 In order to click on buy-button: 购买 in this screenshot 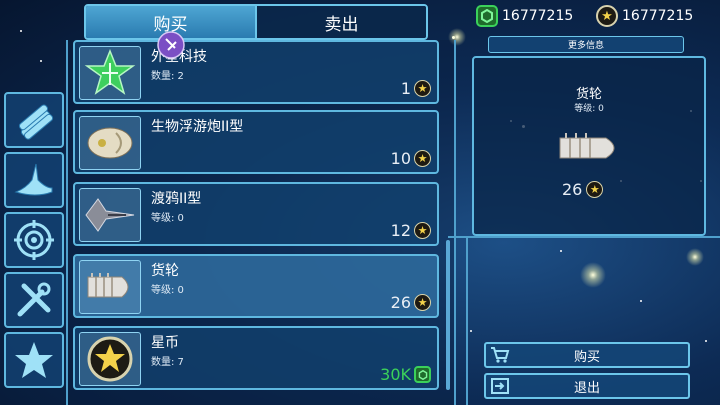, I will do `click(587, 355)`.